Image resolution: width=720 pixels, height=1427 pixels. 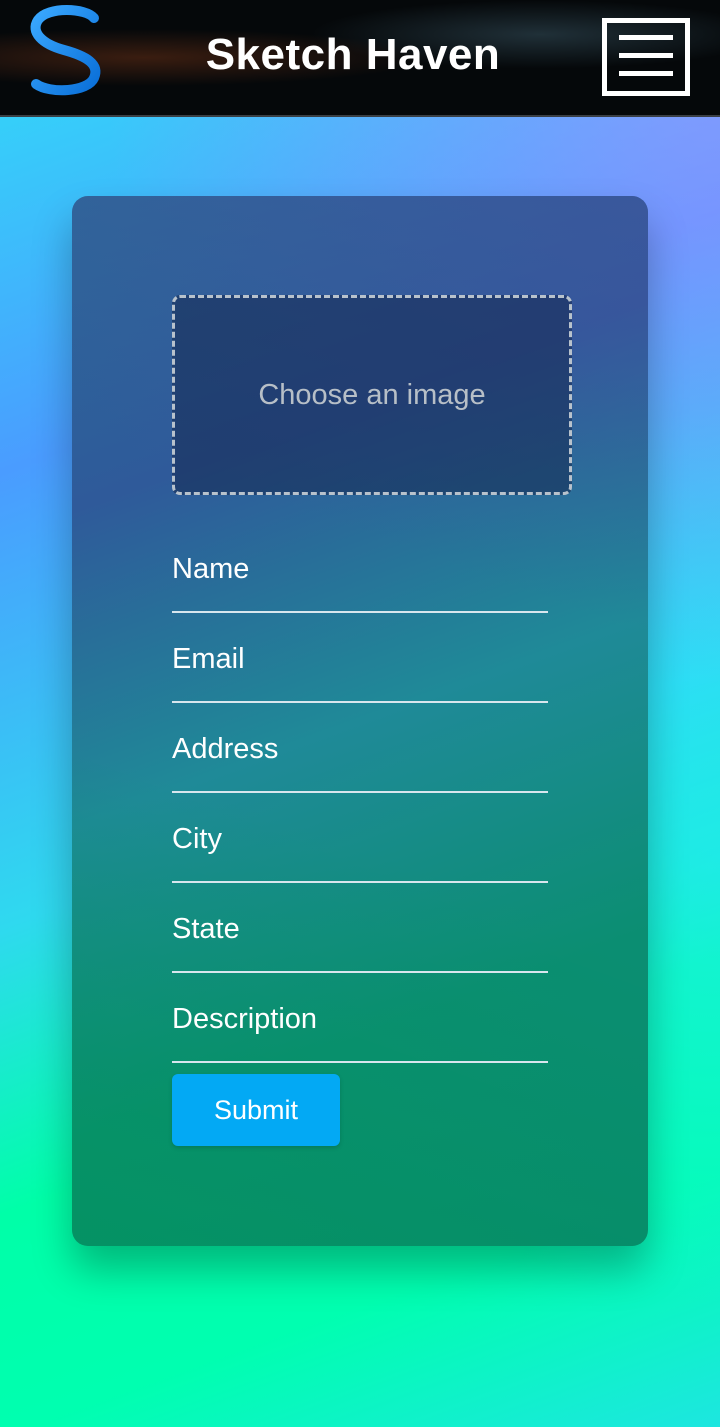 I want to click on email-input, so click(x=360, y=659).